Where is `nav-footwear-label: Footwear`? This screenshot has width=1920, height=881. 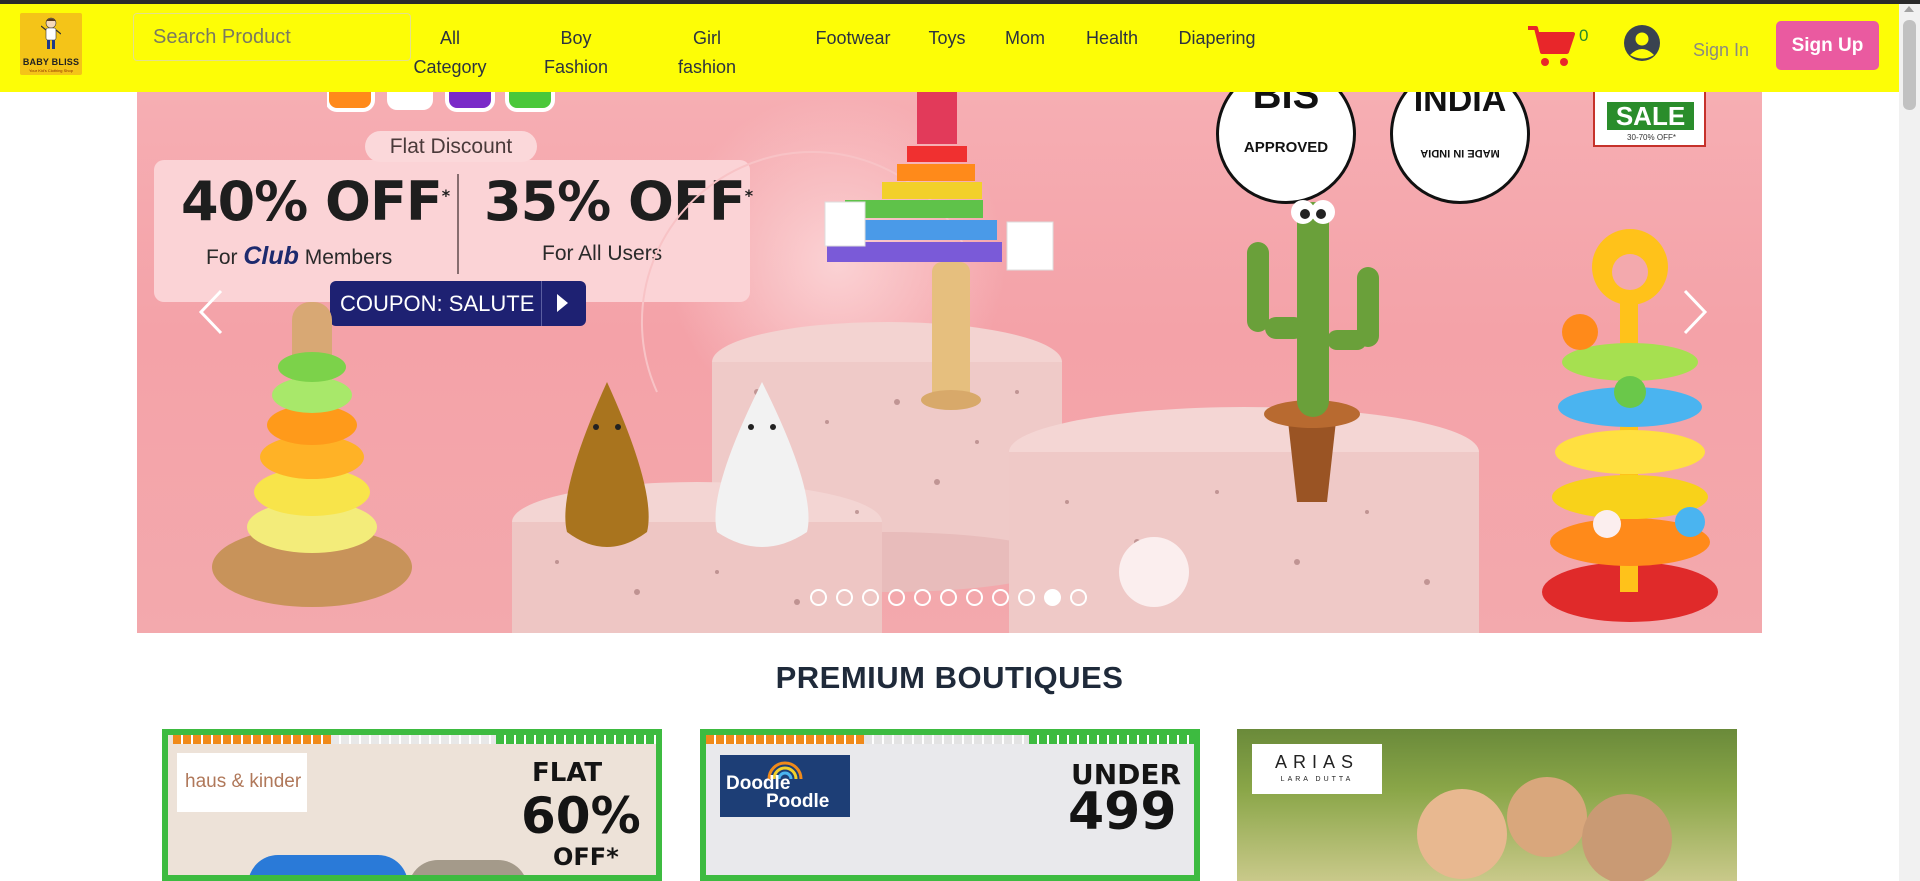
nav-footwear-label: Footwear is located at coordinates (853, 38).